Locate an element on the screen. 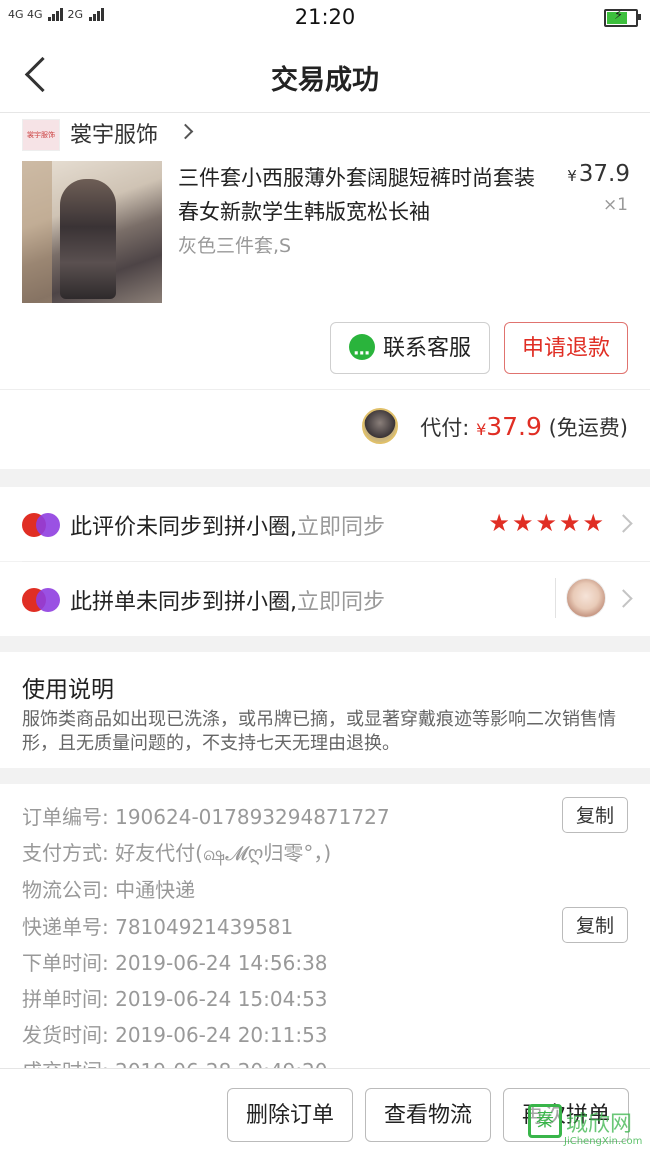 The width and height of the screenshot is (650, 1156). group-sync-row: 此拼单未同步到拼小圈,立即同步 is located at coordinates (325, 599).